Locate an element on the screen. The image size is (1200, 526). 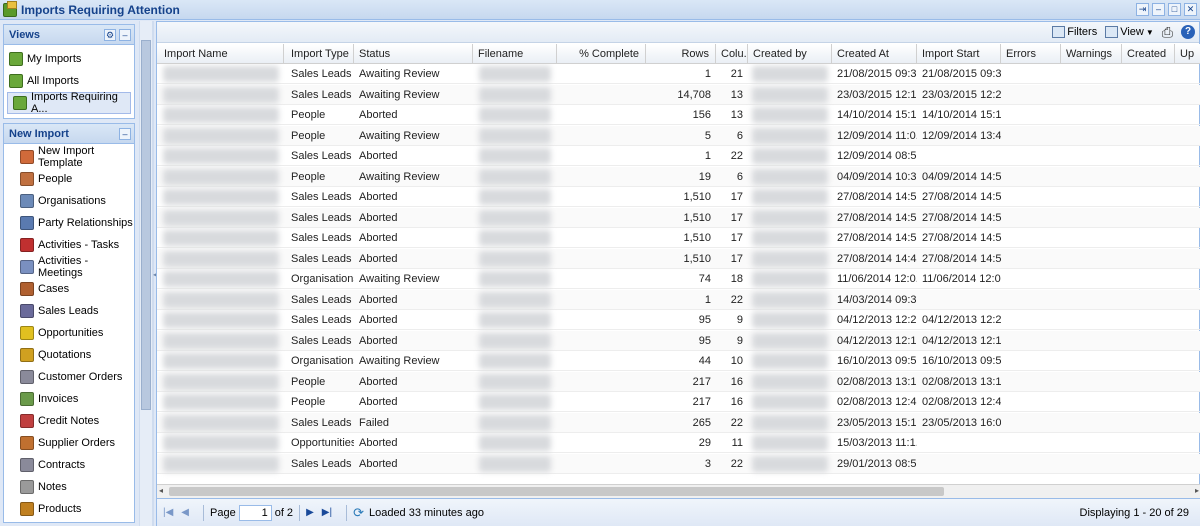
pin-icon: ⇥ is located at coordinates (1142, 9).